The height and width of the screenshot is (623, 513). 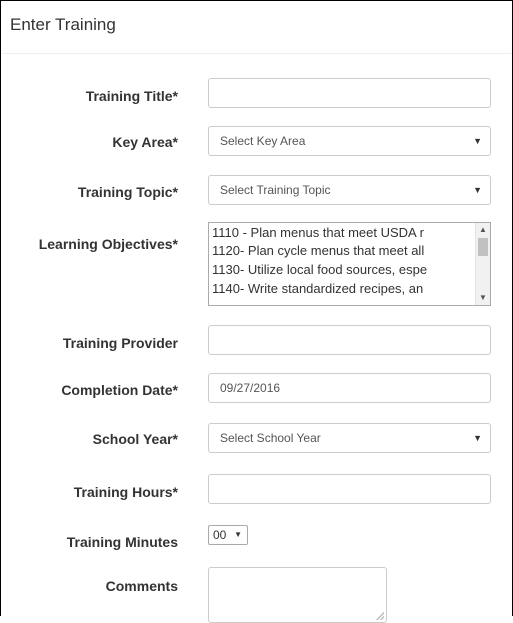 I want to click on training-hours-label: Training Hours*, so click(x=125, y=492).